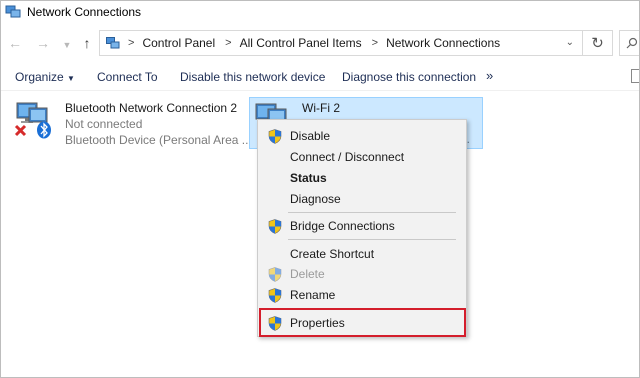 The image size is (640, 378). Describe the element at coordinates (362, 136) in the screenshot. I see `menu-item-disable: Disable` at that location.